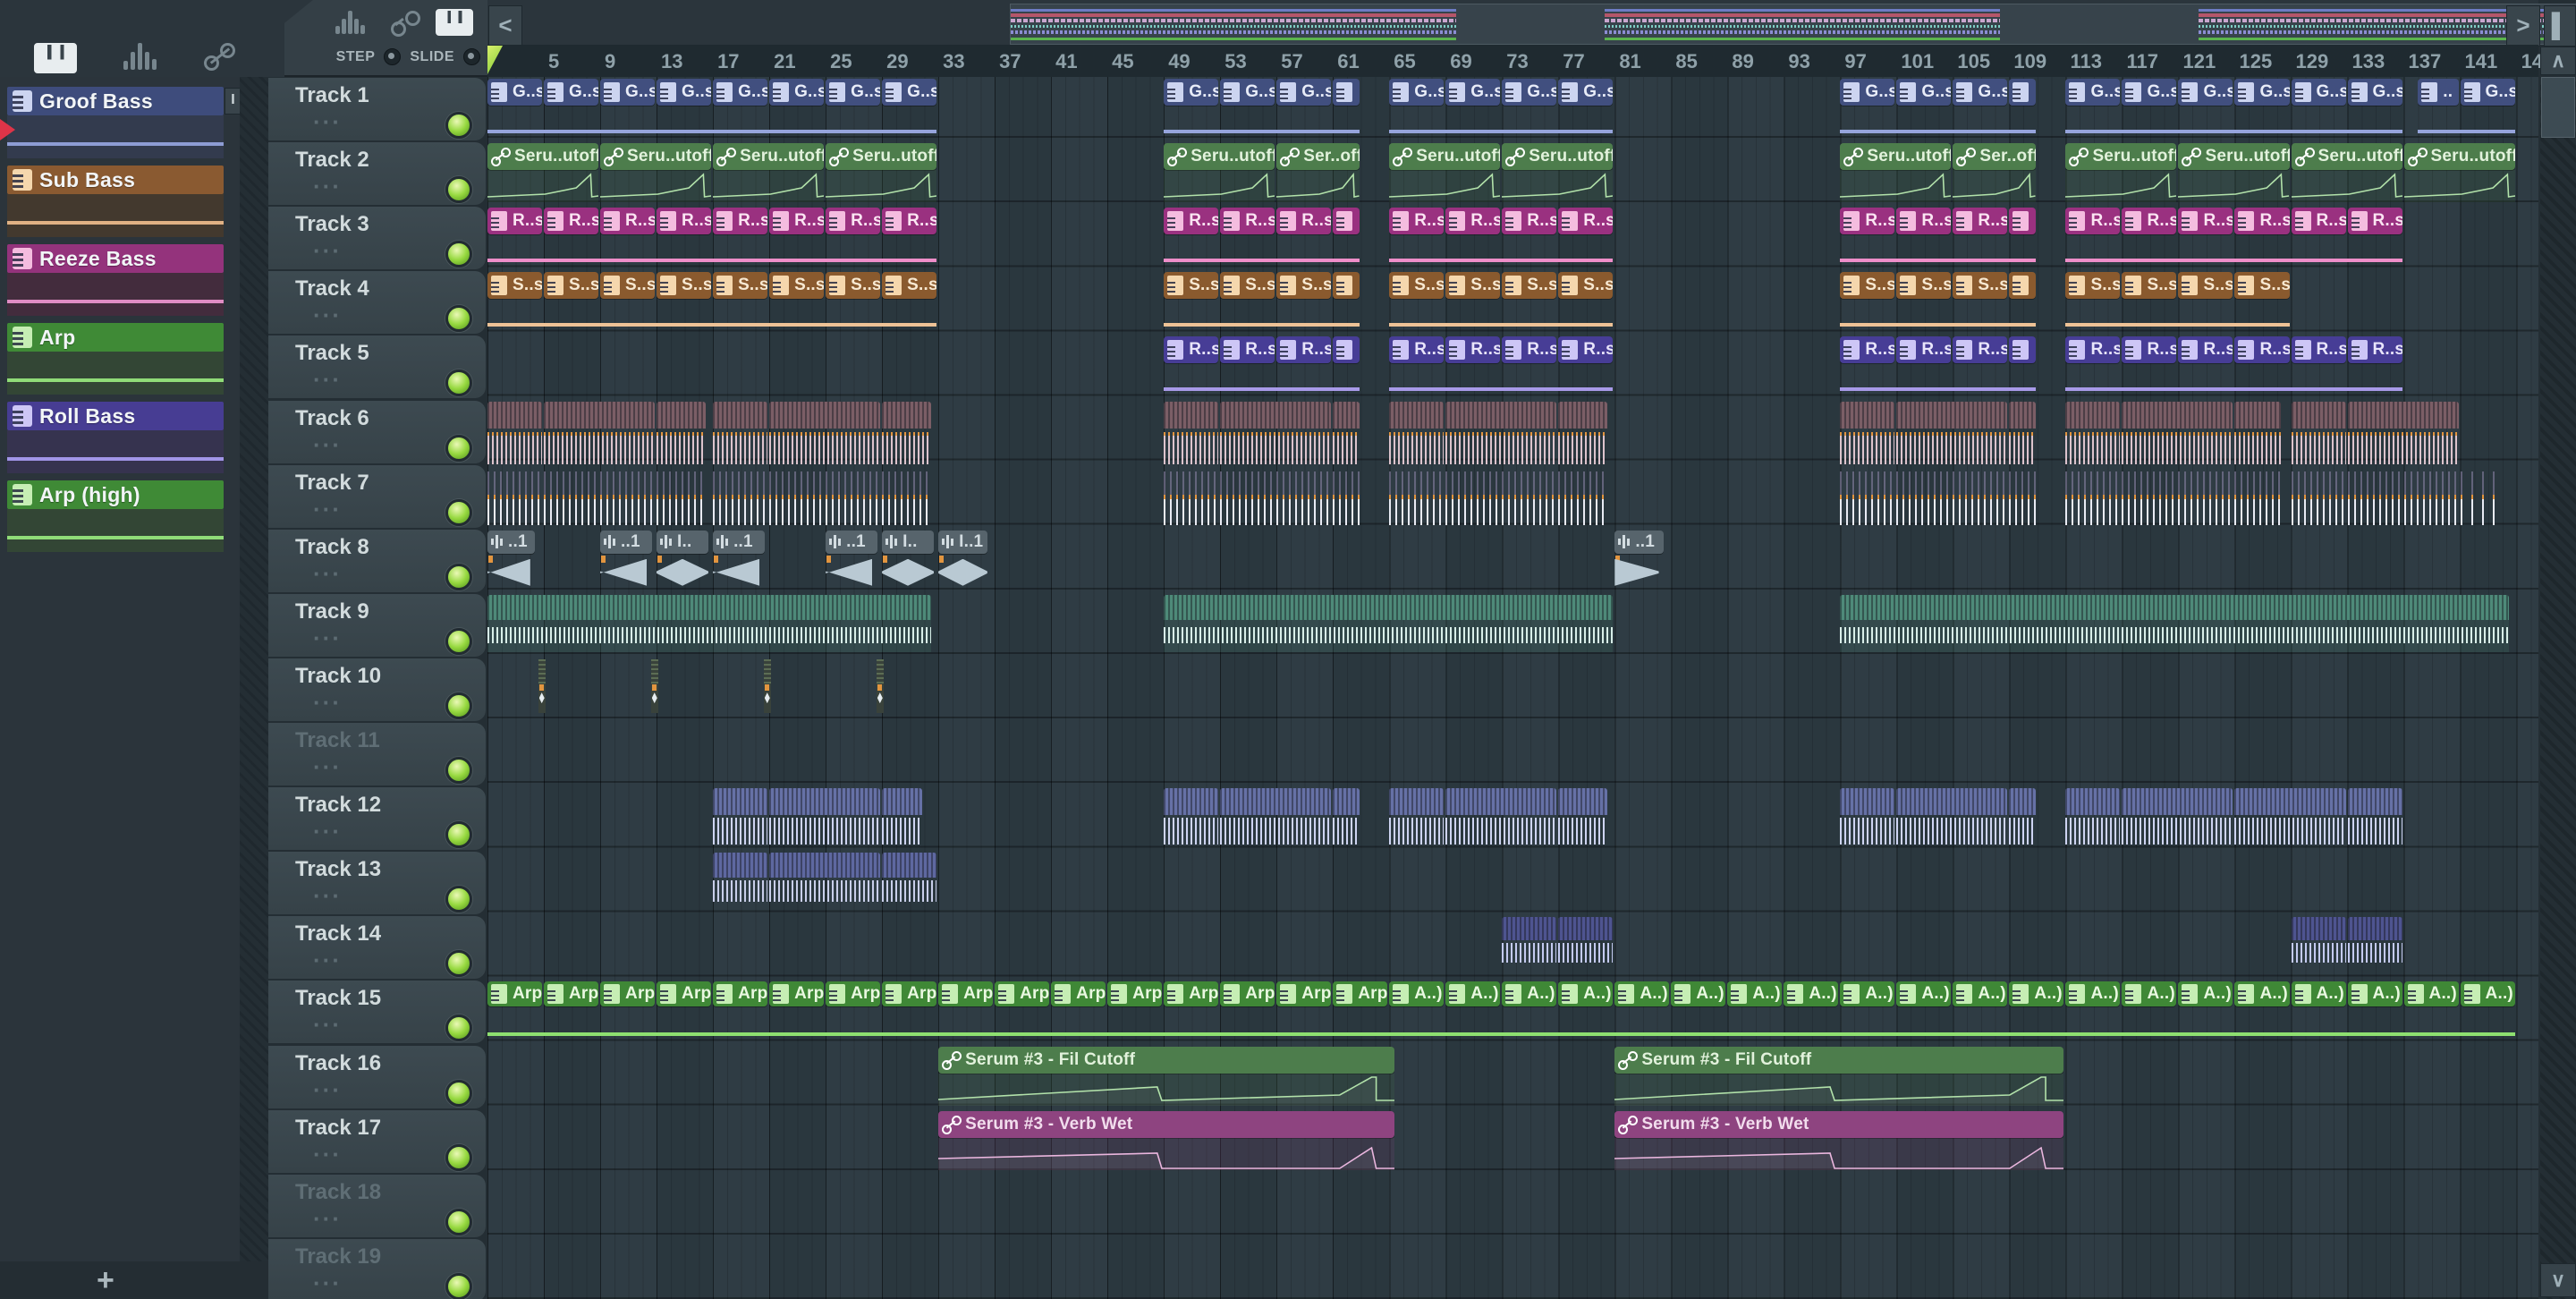  Describe the element at coordinates (377, 883) in the screenshot. I see `track-header: Track 13 ···` at that location.